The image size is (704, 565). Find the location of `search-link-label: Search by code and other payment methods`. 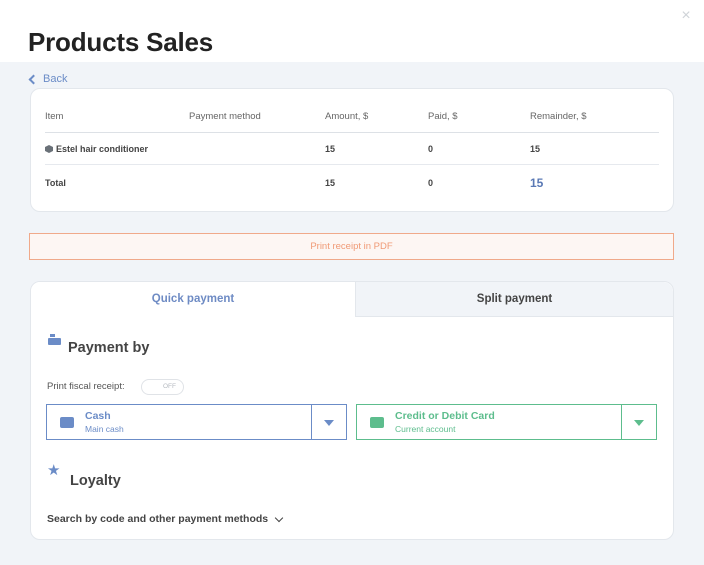

search-link-label: Search by code and other payment methods is located at coordinates (158, 519).